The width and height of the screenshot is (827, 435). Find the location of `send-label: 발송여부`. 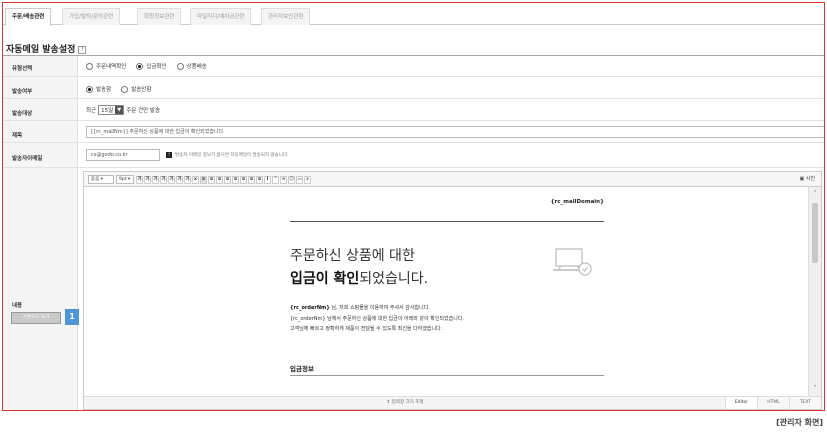

send-label: 발송여부 is located at coordinates (22, 92).